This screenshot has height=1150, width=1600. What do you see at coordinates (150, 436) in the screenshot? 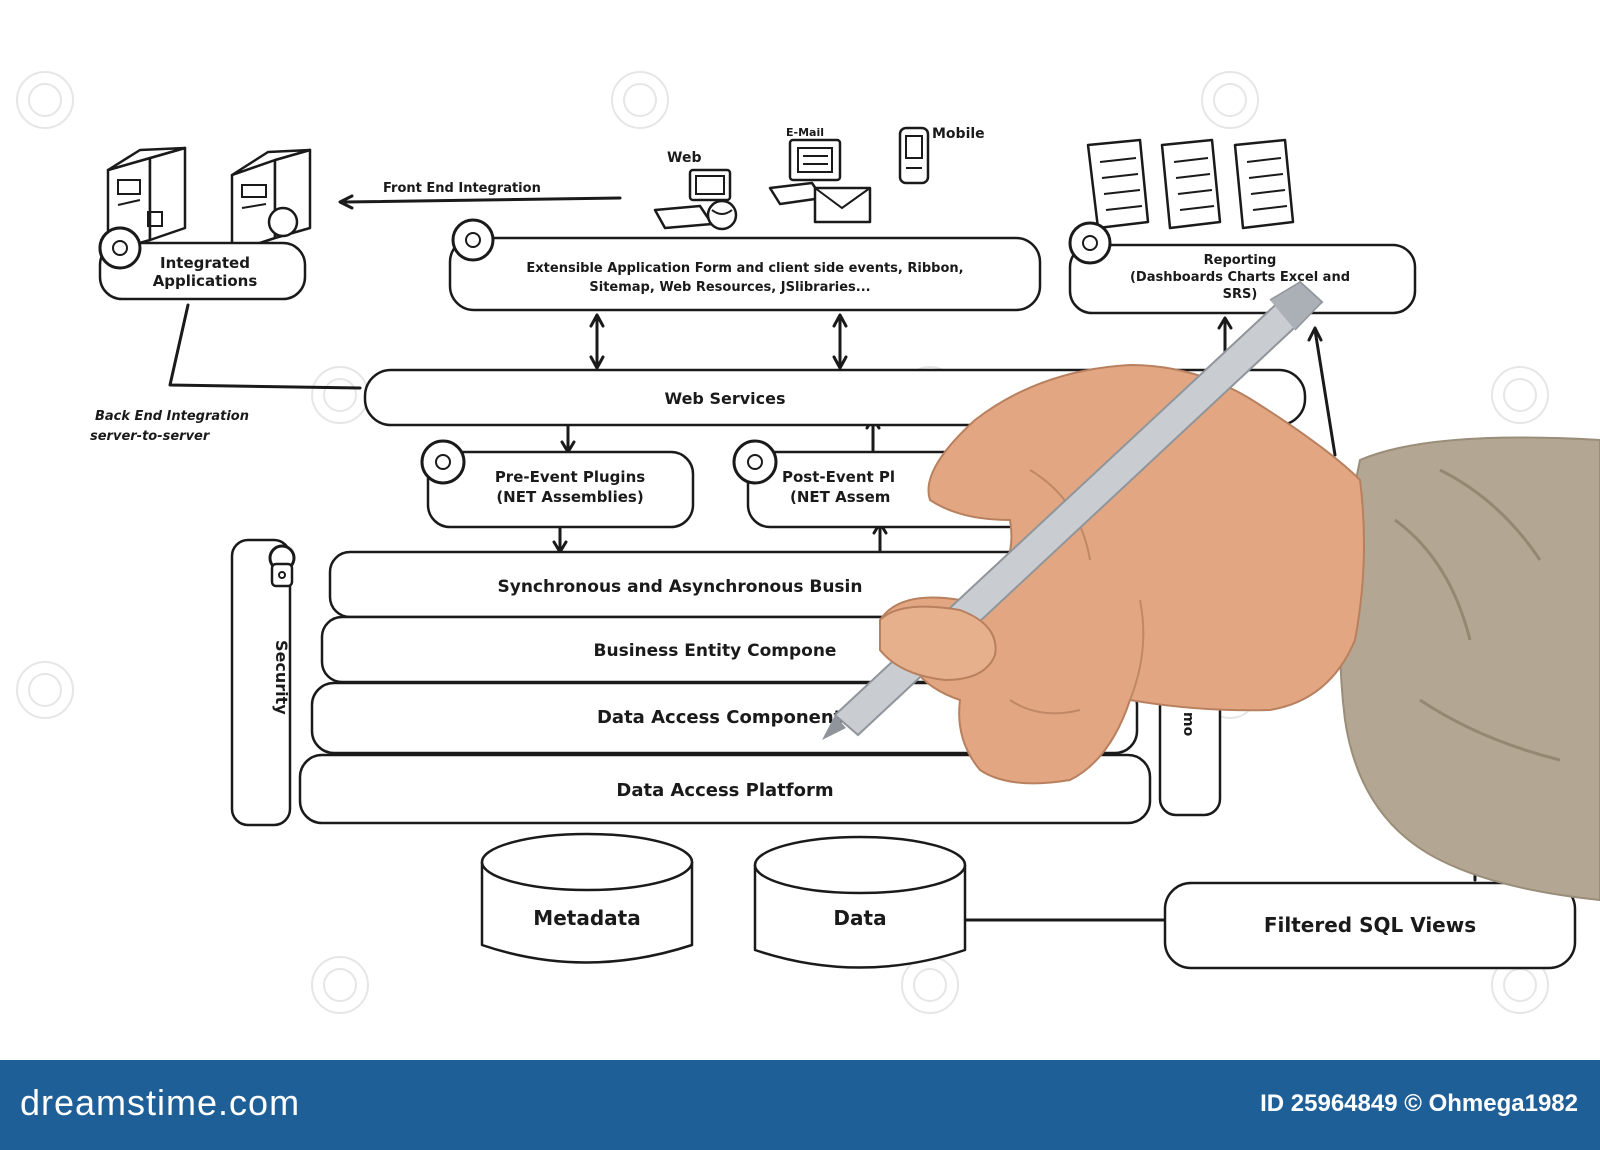
I see `back-end-integration-line2: server-to-server` at bounding box center [150, 436].